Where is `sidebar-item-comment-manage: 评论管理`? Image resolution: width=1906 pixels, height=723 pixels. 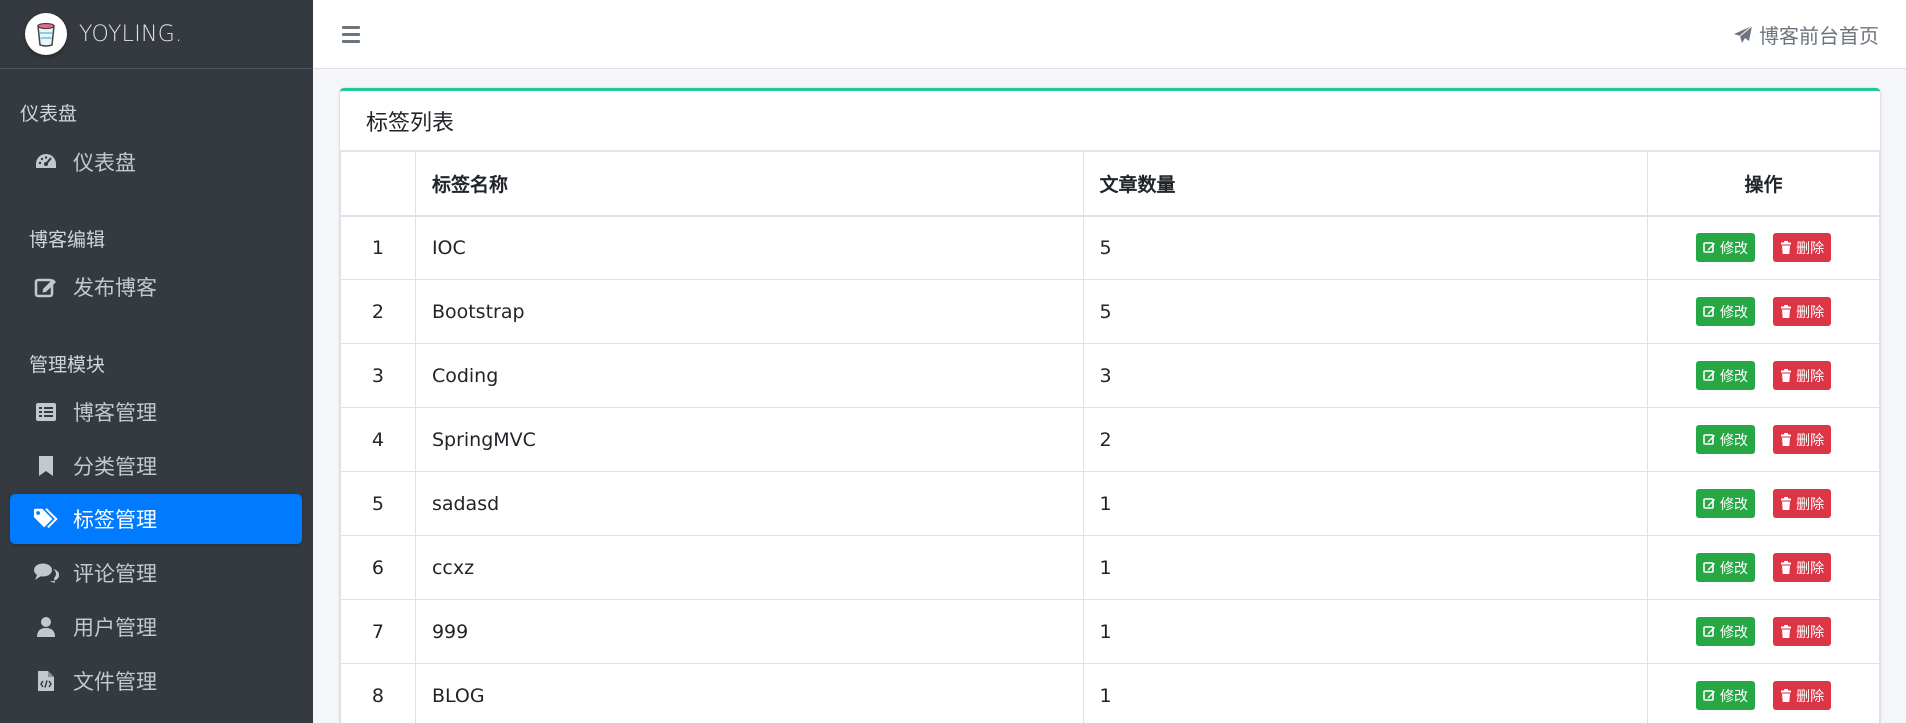 sidebar-item-comment-manage: 评论管理 is located at coordinates (156, 573).